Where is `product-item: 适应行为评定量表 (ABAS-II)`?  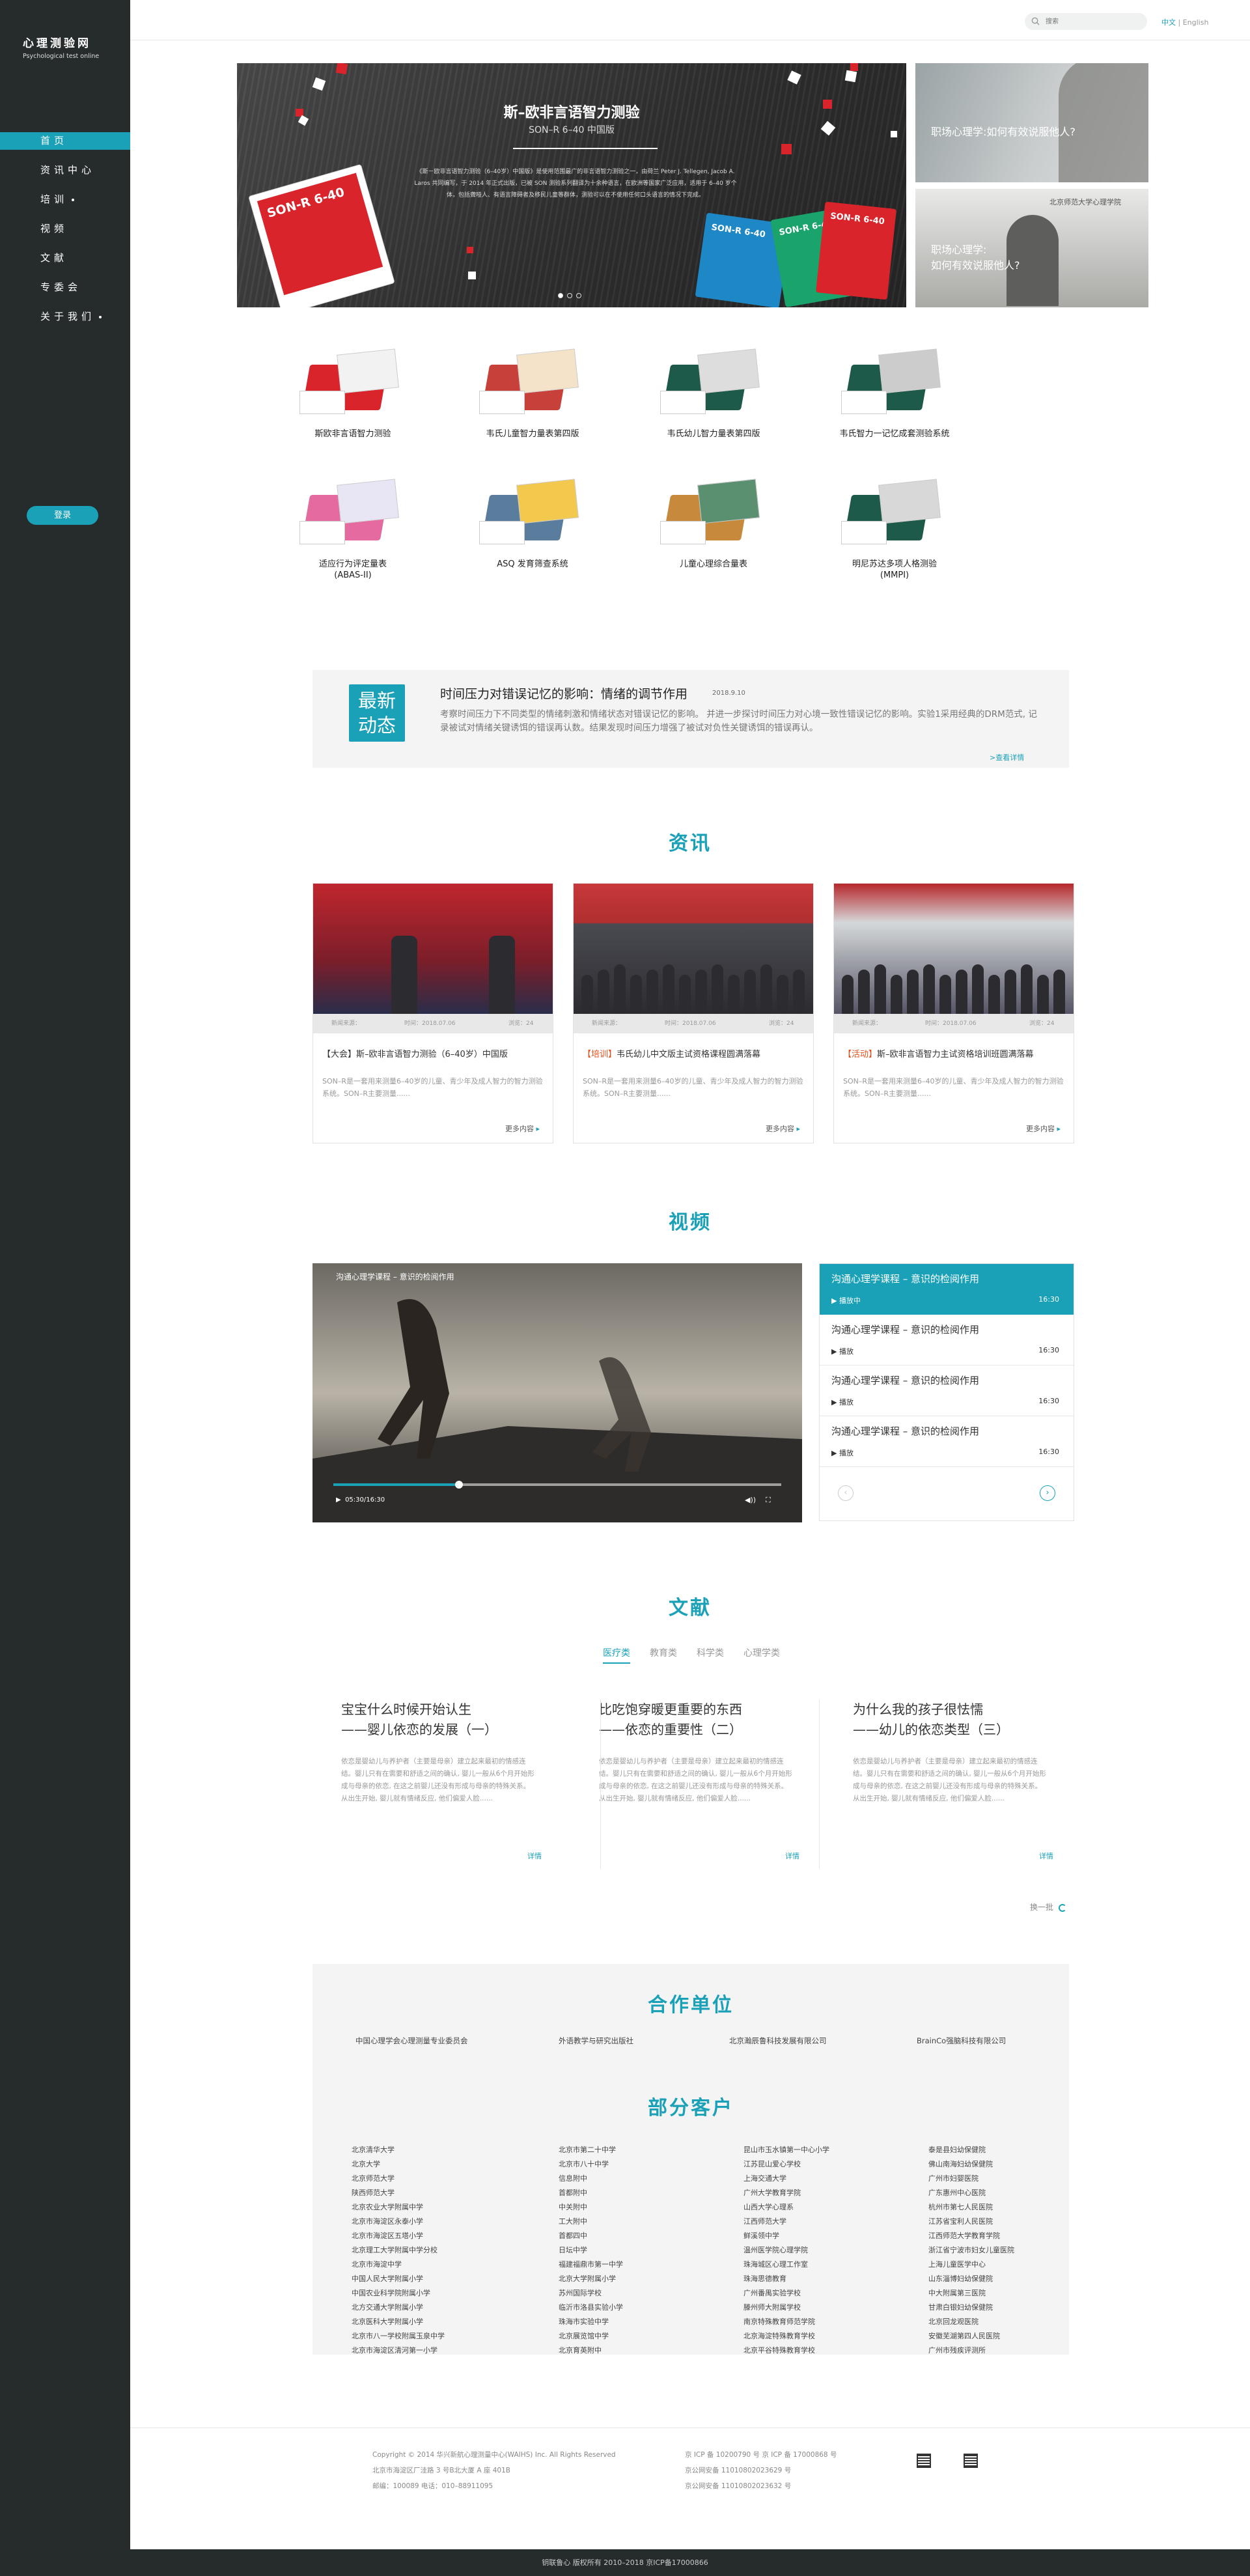 product-item: 适应行为评定量表 (ABAS-II) is located at coordinates (352, 528).